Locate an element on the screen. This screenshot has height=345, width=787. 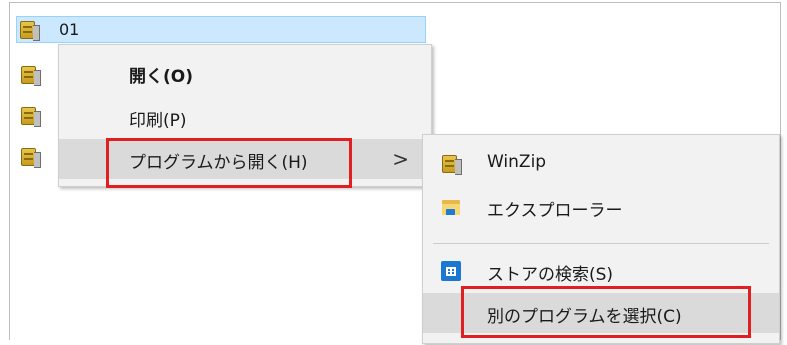
highlight-box-choose-program is located at coordinates (606, 312).